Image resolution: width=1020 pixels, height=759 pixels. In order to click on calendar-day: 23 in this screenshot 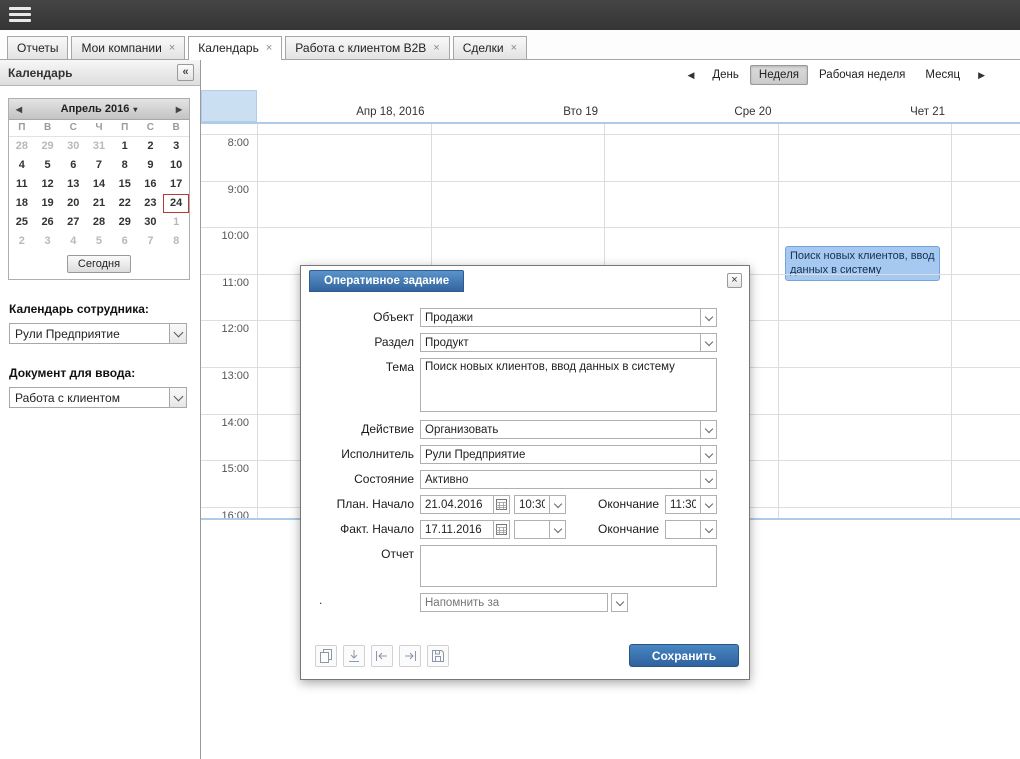, I will do `click(151, 203)`.